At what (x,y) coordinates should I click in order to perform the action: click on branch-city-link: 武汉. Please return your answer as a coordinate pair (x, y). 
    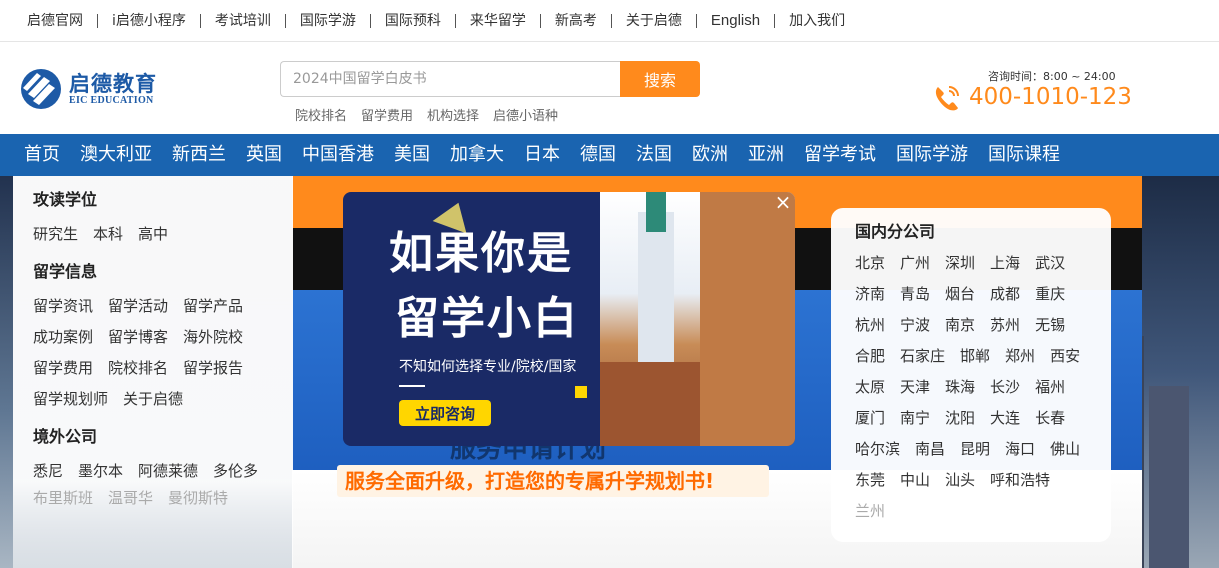
    Looking at the image, I should click on (1050, 263).